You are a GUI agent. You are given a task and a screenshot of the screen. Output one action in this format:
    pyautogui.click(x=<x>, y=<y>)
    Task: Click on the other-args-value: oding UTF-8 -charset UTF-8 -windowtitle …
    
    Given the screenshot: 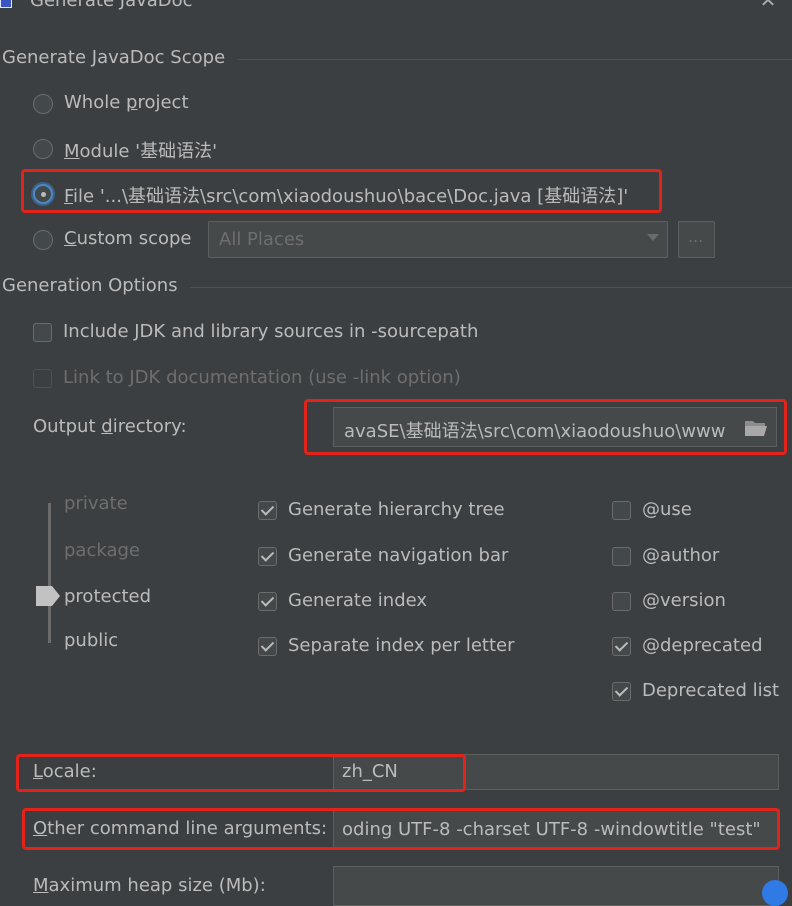 What is the action you would take?
    pyautogui.click(x=551, y=829)
    